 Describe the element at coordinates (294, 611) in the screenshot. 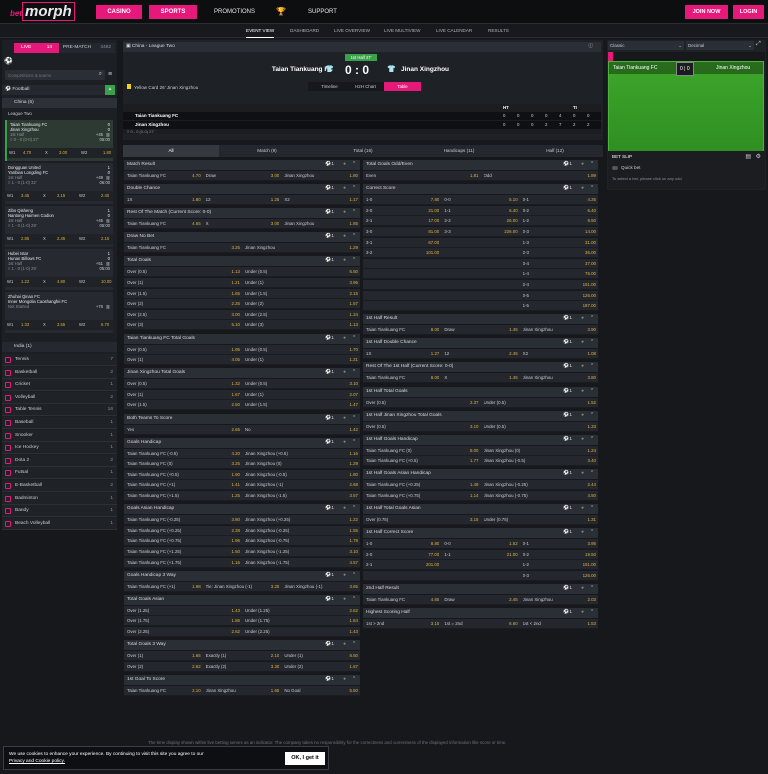

I see `outcome-label: Under (1.25)` at that location.